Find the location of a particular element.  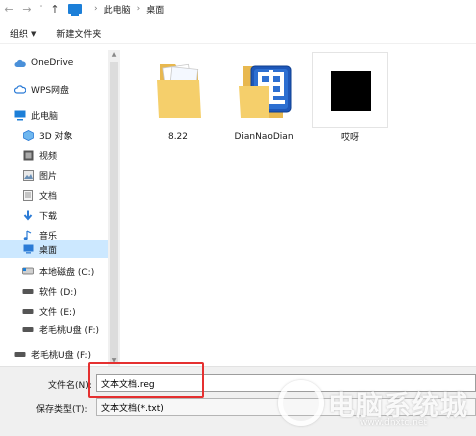

file-item-diannaodian: DianNaoDian is located at coordinates (264, 99).